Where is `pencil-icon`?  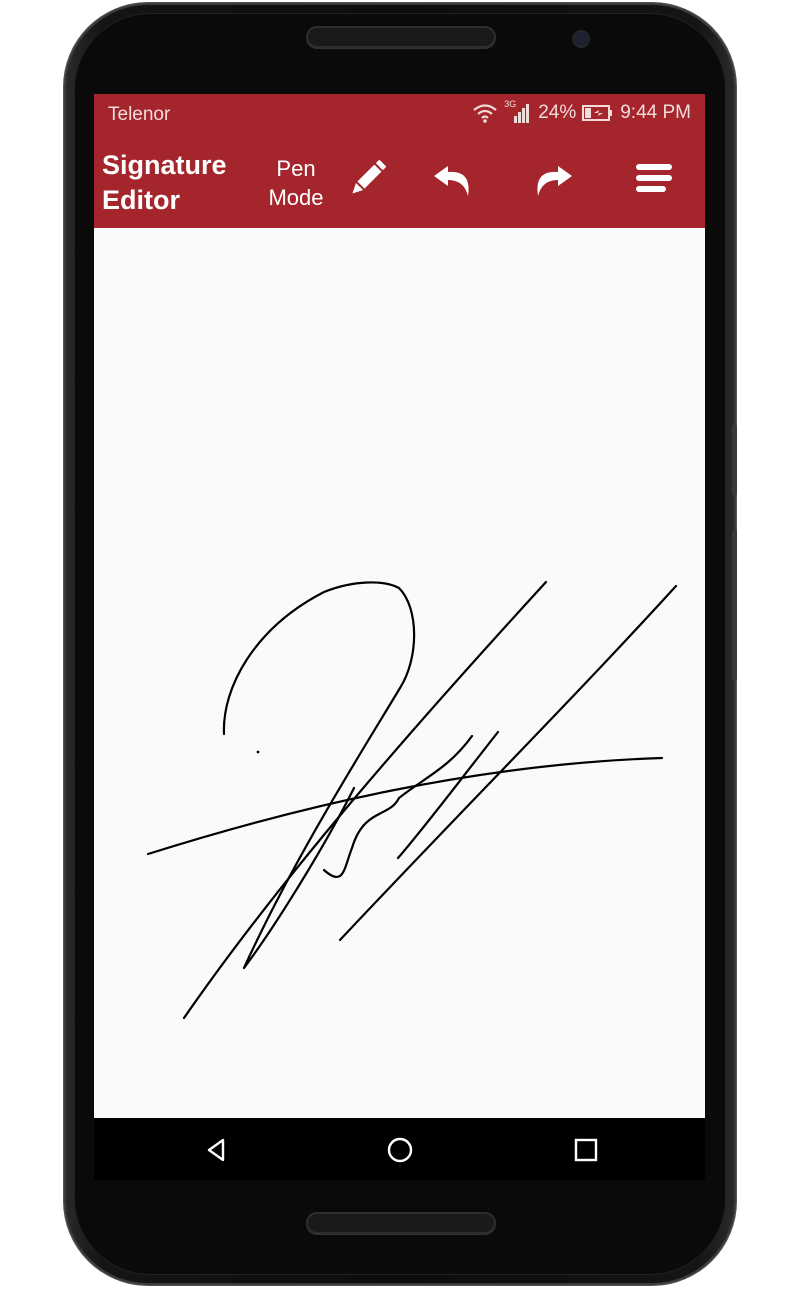
pencil-icon is located at coordinates (369, 177).